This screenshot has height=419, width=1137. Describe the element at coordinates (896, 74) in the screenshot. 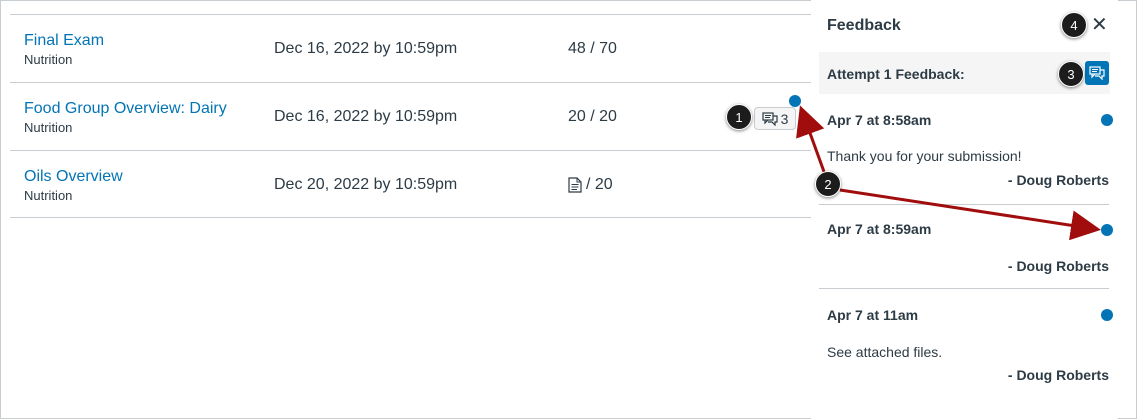

I see `attempt-label: Attempt 1 Feedback:` at that location.